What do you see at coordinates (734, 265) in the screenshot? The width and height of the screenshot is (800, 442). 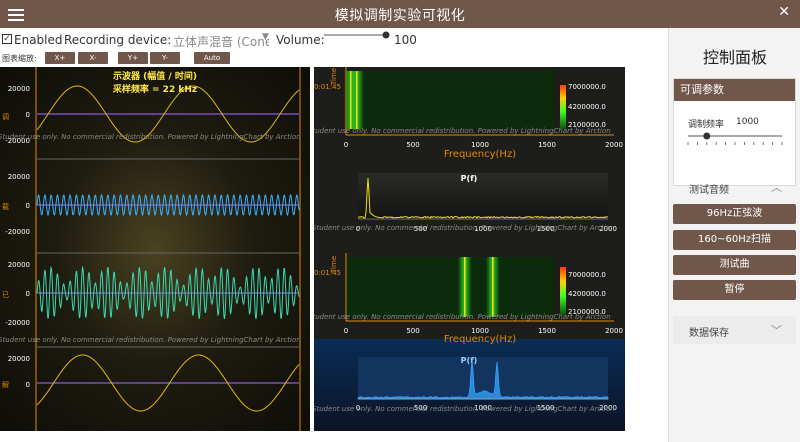 I see `test-song-button: 测试曲` at bounding box center [734, 265].